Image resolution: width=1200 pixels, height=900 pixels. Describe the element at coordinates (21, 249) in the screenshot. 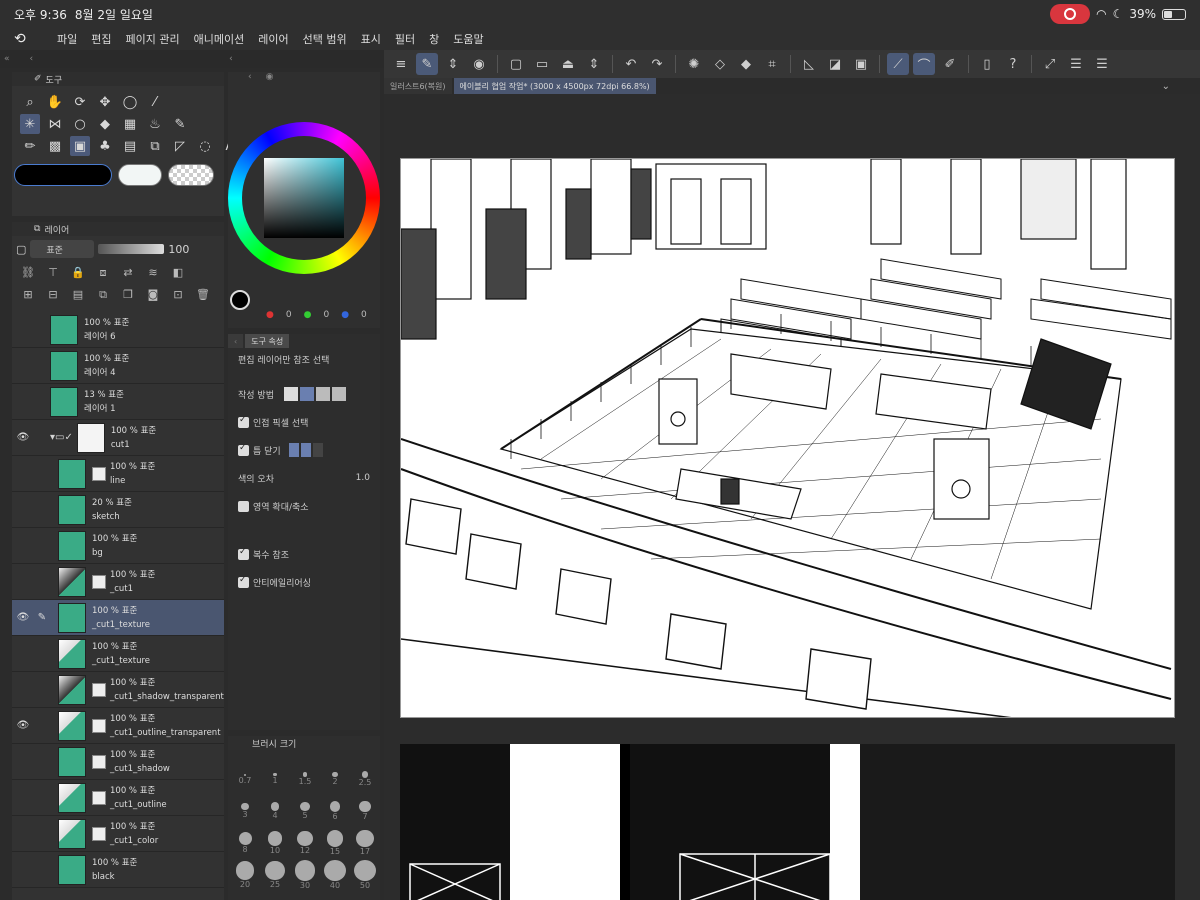

I see `checkbox-icon: ▢` at that location.